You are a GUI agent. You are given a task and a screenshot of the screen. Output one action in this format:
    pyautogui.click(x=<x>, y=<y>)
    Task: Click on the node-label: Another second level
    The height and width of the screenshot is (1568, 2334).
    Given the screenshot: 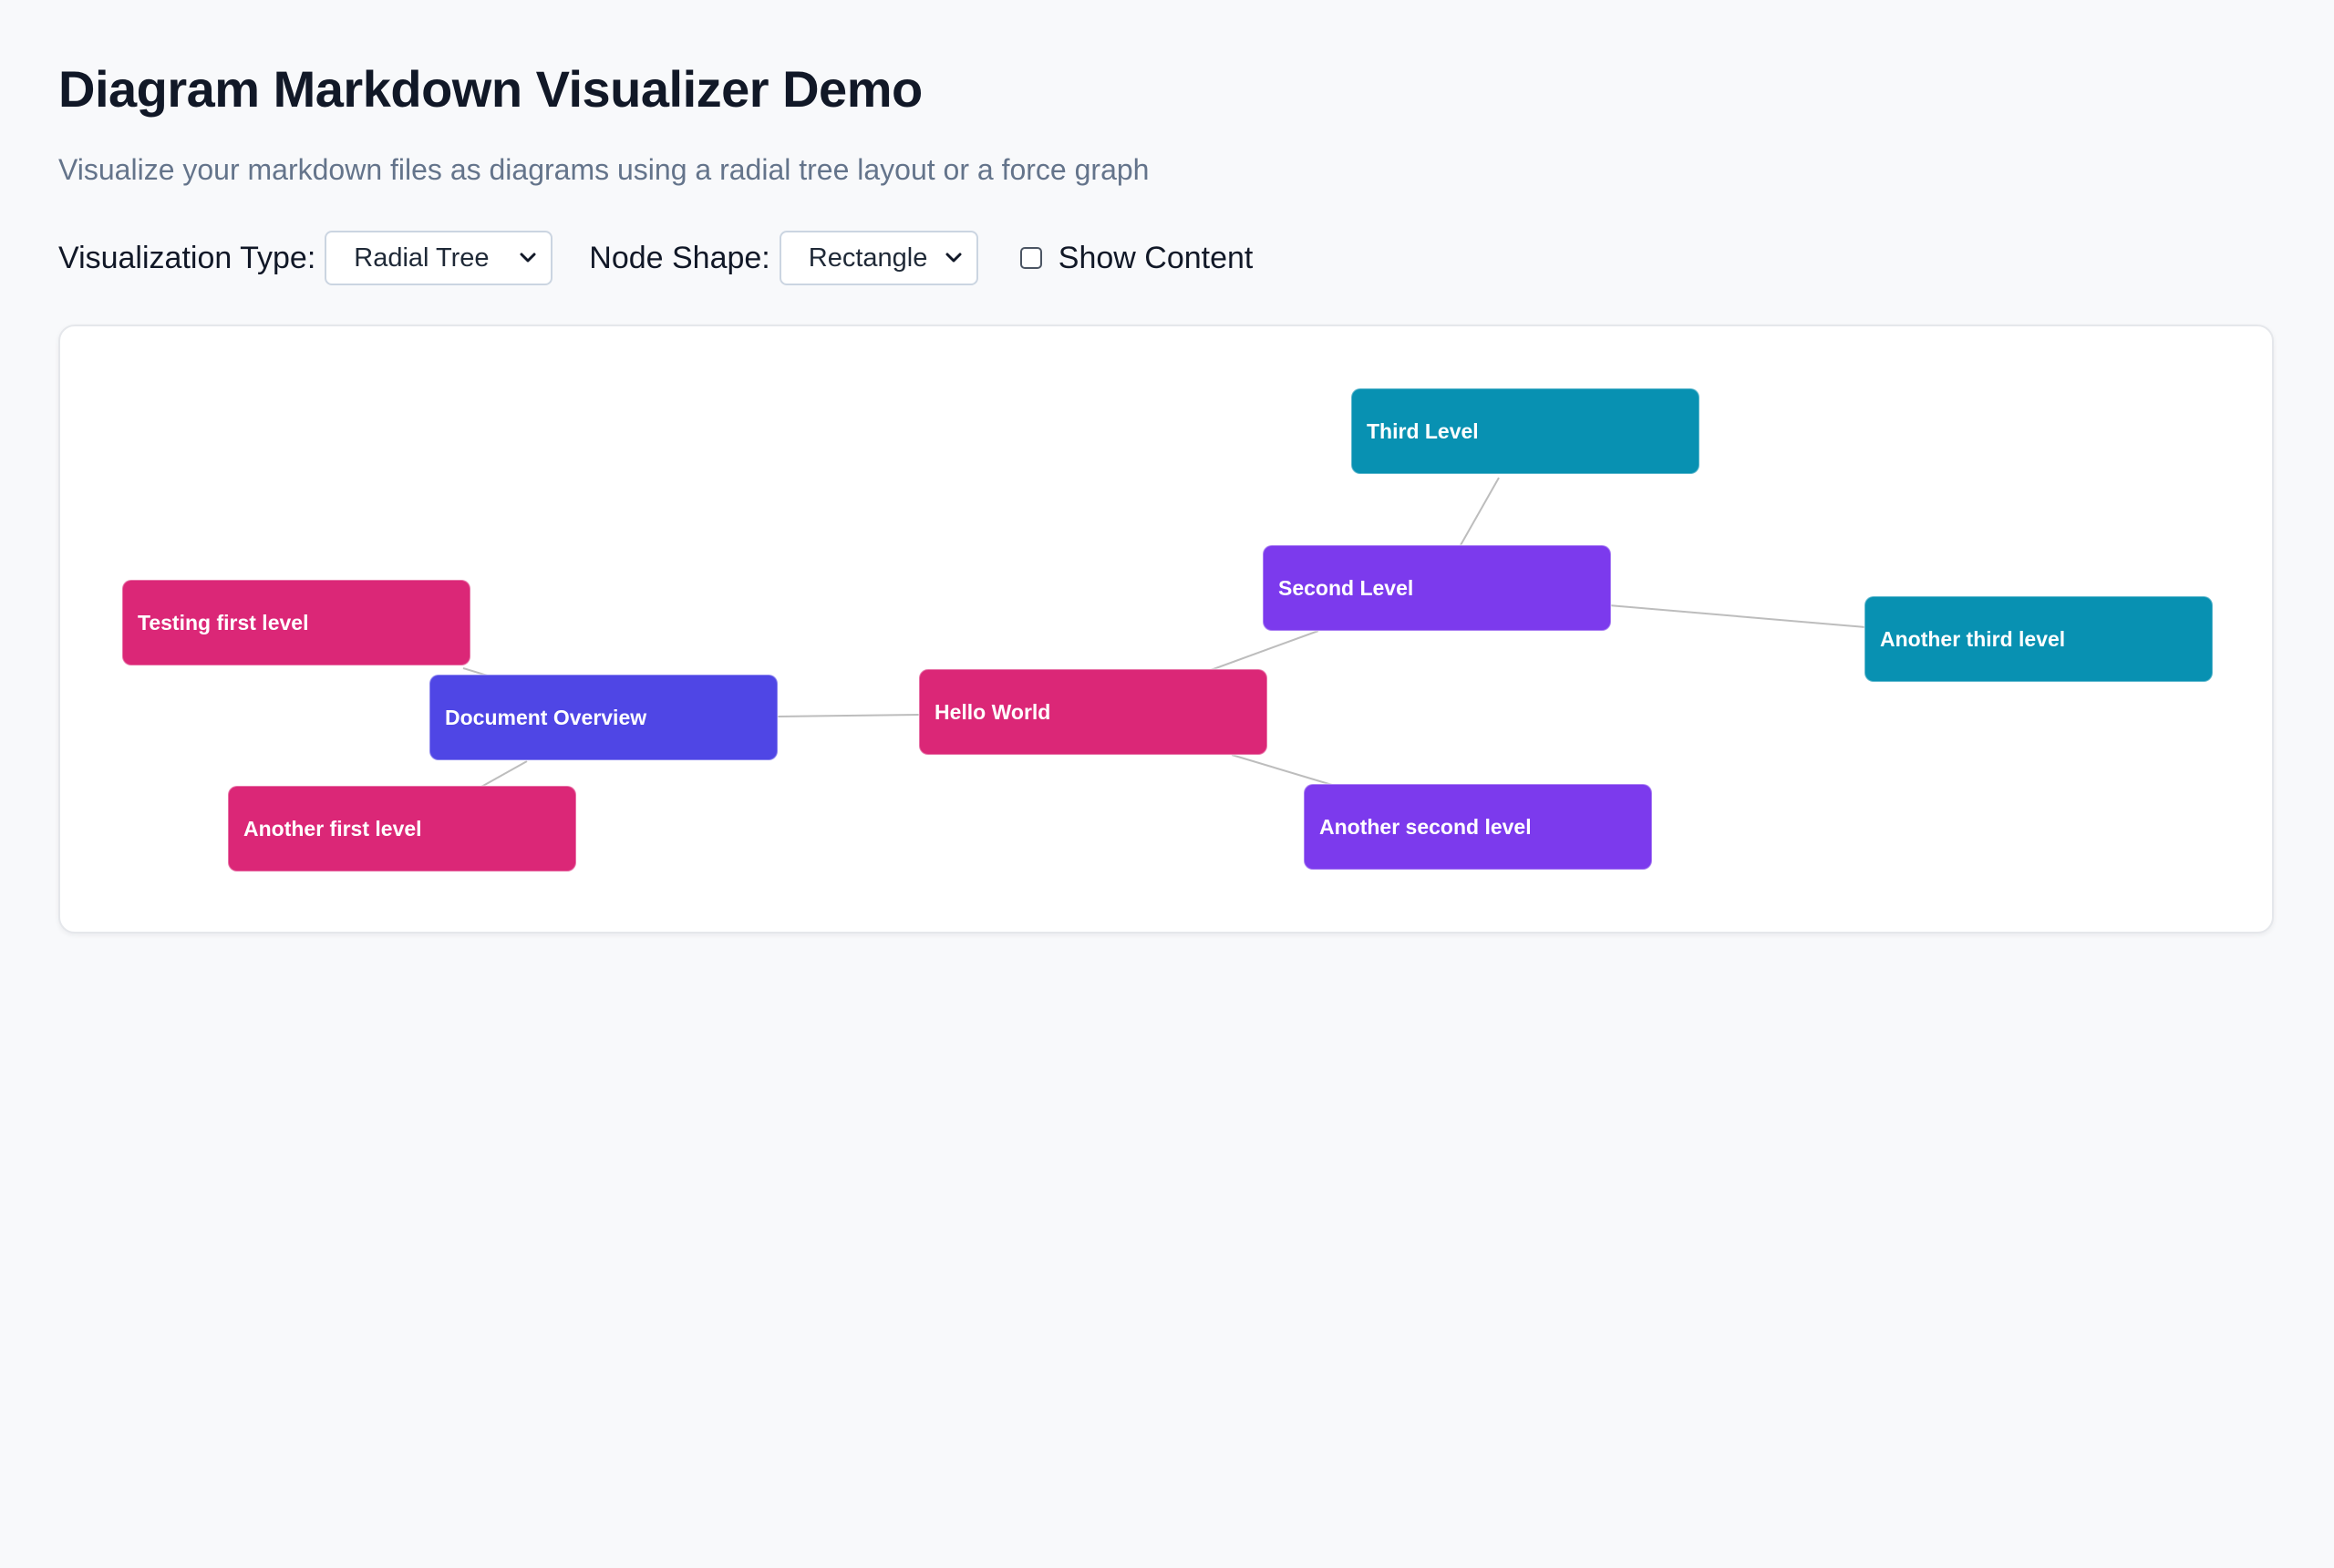 What is the action you would take?
    pyautogui.click(x=1425, y=827)
    